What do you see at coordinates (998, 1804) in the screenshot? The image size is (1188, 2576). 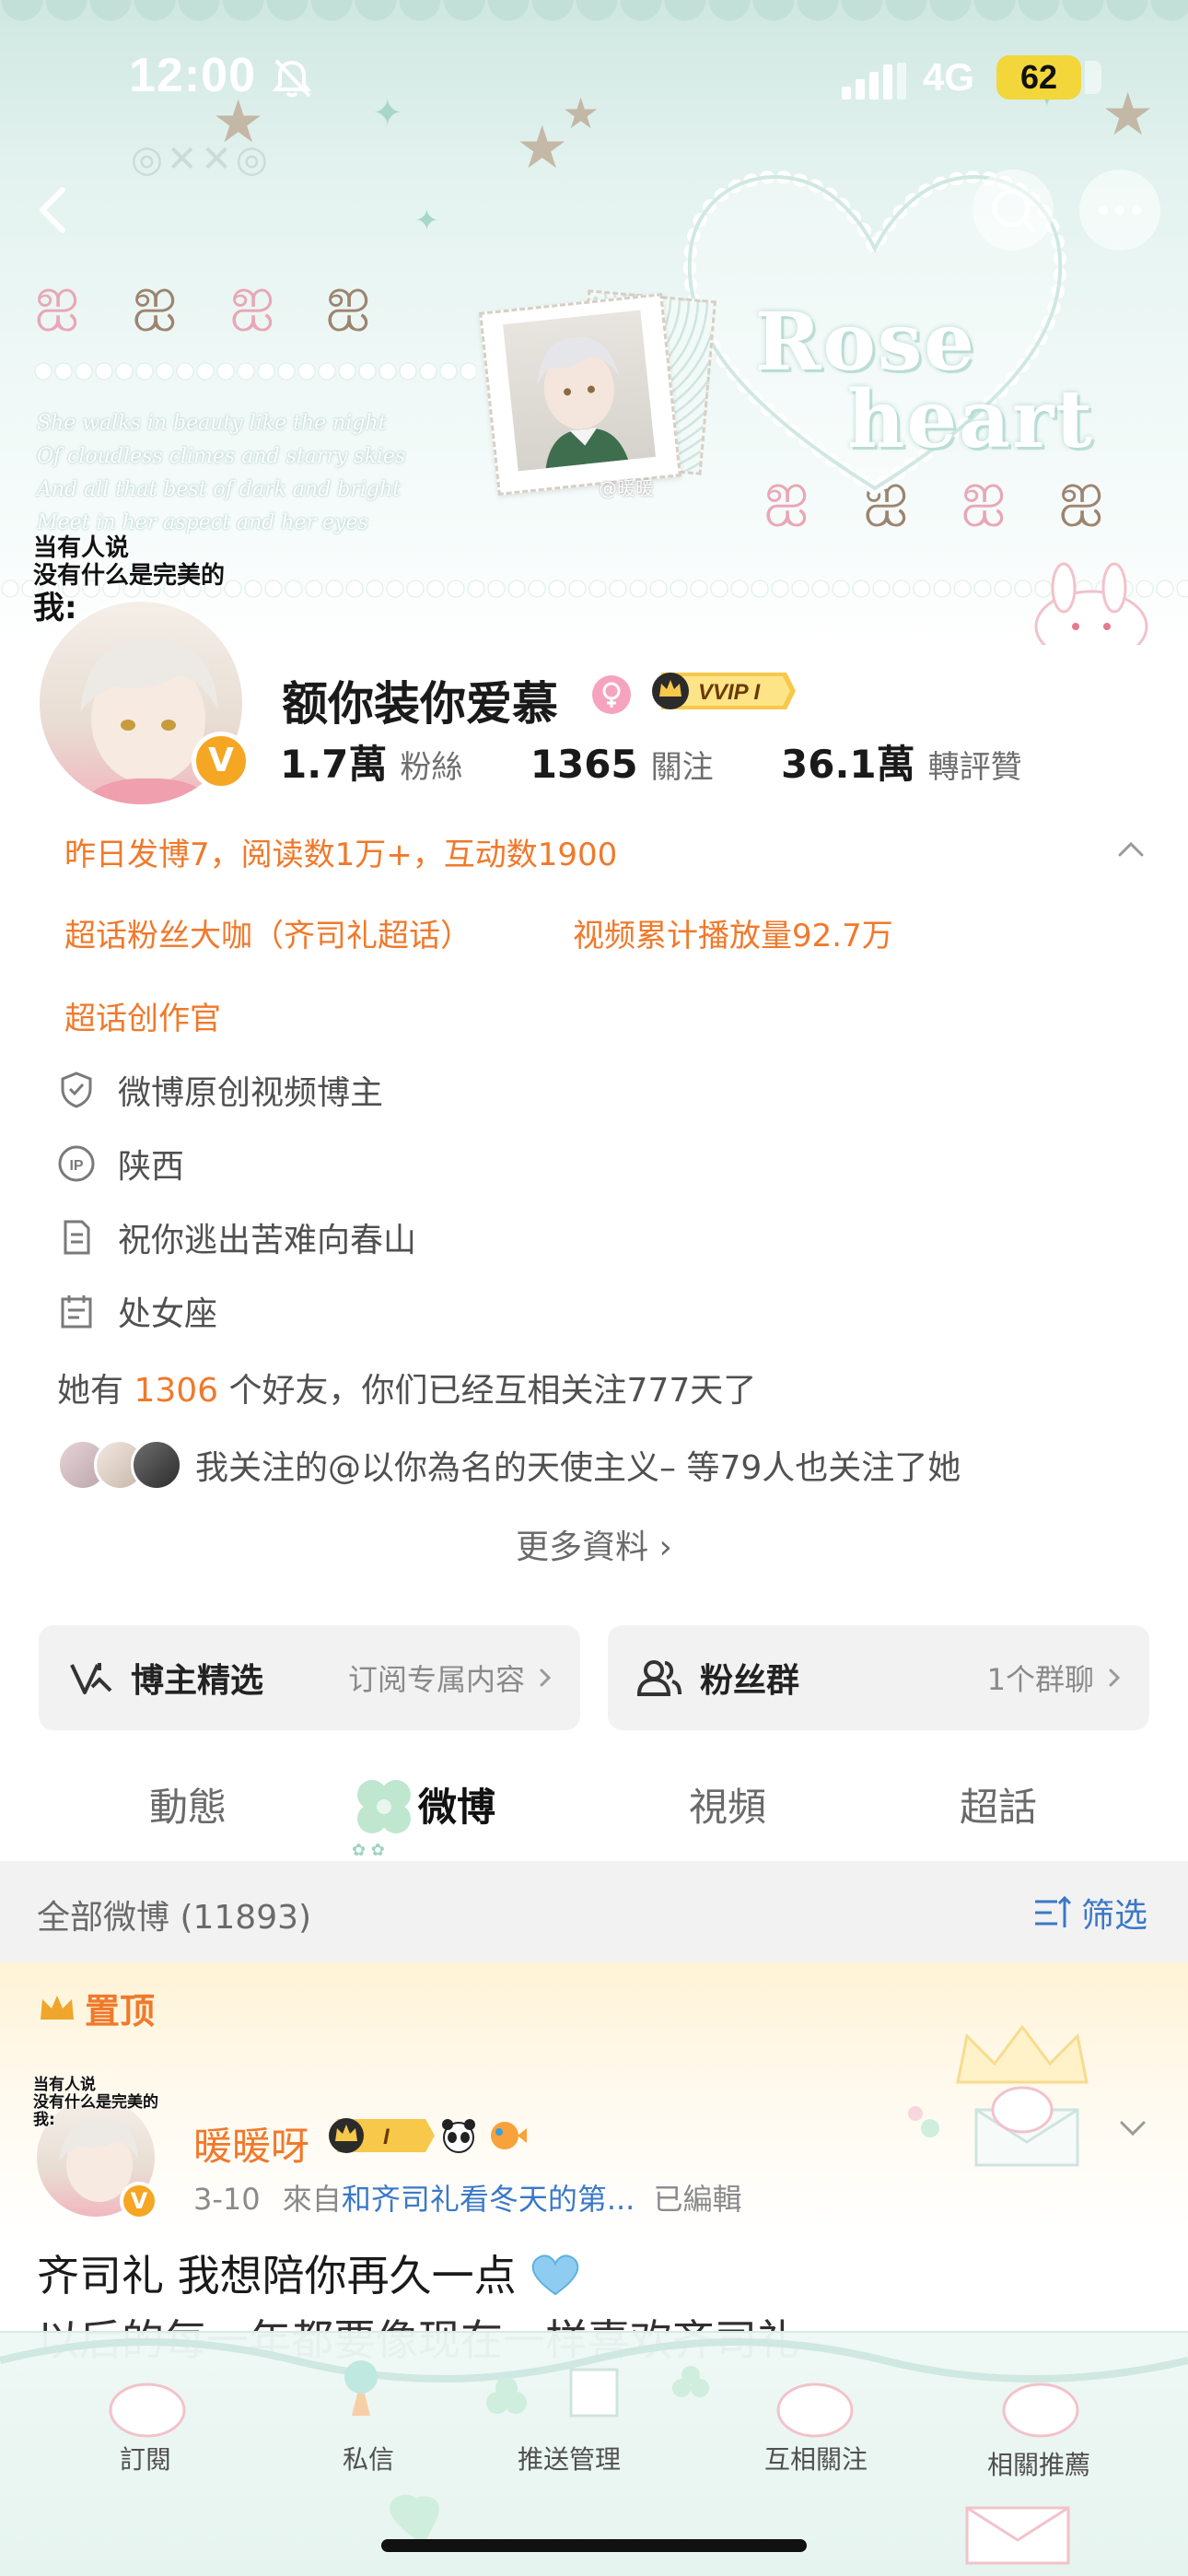 I see `tab-super-topics: 超話` at bounding box center [998, 1804].